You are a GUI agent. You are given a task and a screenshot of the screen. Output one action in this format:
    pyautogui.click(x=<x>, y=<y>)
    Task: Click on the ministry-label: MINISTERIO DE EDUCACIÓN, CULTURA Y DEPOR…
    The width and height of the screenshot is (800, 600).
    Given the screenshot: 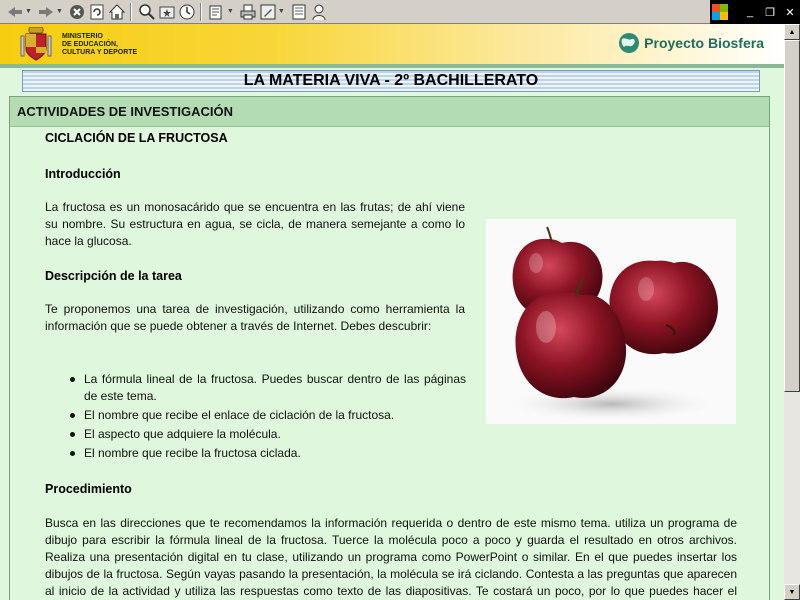 What is the action you would take?
    pyautogui.click(x=99, y=45)
    